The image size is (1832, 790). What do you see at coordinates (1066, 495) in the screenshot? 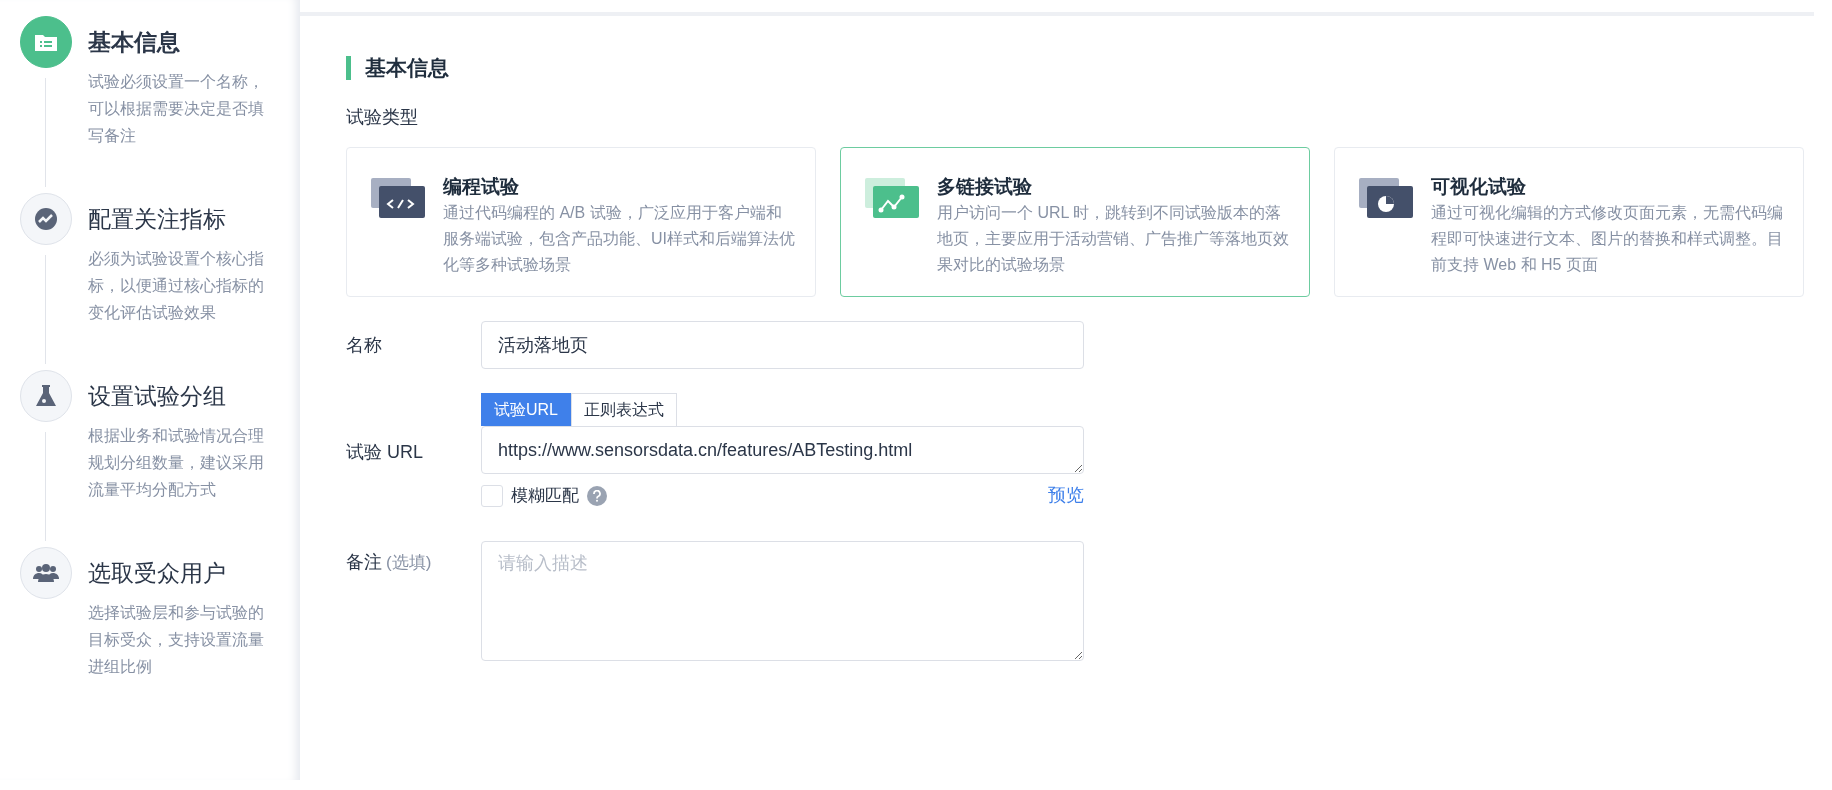
I see `preview-link: 预览` at bounding box center [1066, 495].